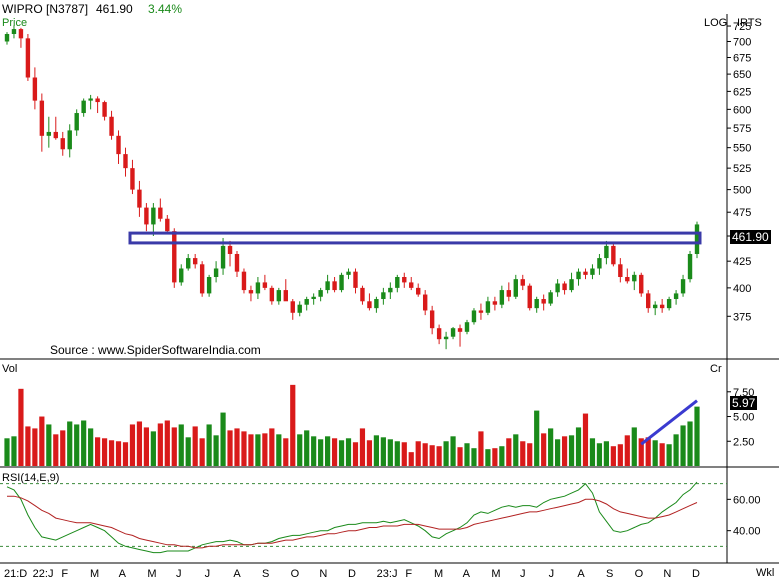 This screenshot has height=581, width=779. Describe the element at coordinates (742, 191) in the screenshot. I see `price-axis-tick: 500` at that location.